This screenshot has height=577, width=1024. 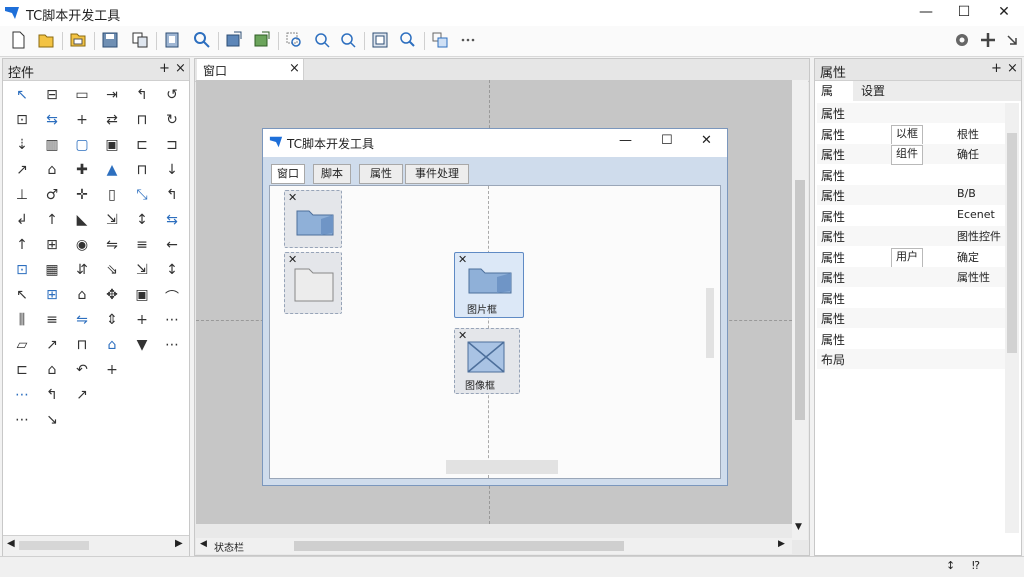 I want to click on close-button: ✕, so click(x=1004, y=13).